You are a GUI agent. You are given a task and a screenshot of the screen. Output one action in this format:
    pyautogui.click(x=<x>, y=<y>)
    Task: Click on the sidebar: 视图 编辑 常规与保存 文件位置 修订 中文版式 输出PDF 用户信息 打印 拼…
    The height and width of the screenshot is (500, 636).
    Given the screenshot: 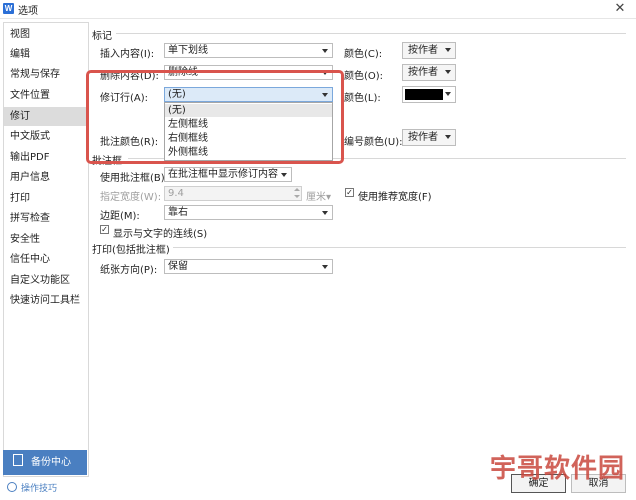 What is the action you would take?
    pyautogui.click(x=46, y=249)
    